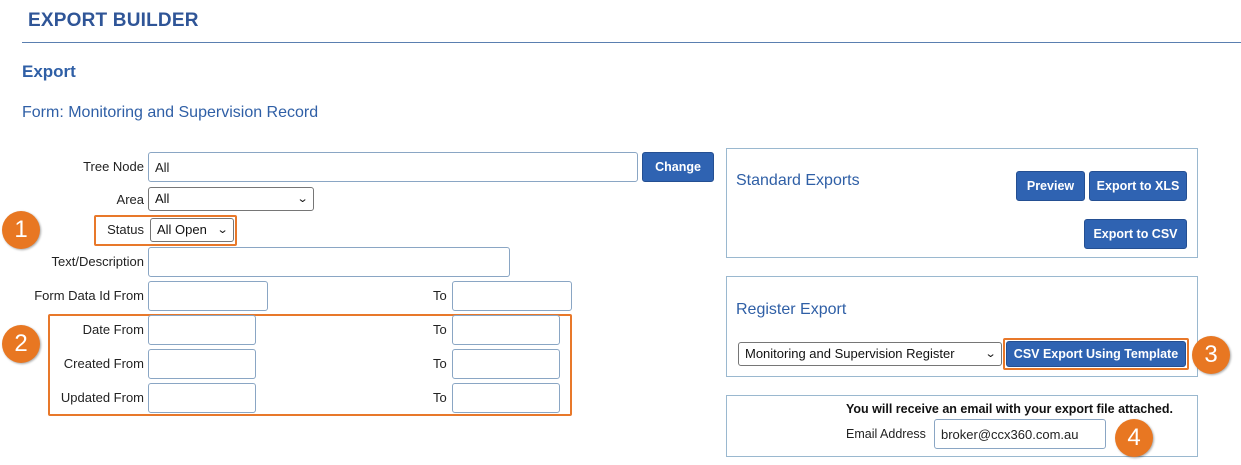  Describe the element at coordinates (170, 112) in the screenshot. I see `form-name: Form: Monitoring and Supervision Record` at that location.